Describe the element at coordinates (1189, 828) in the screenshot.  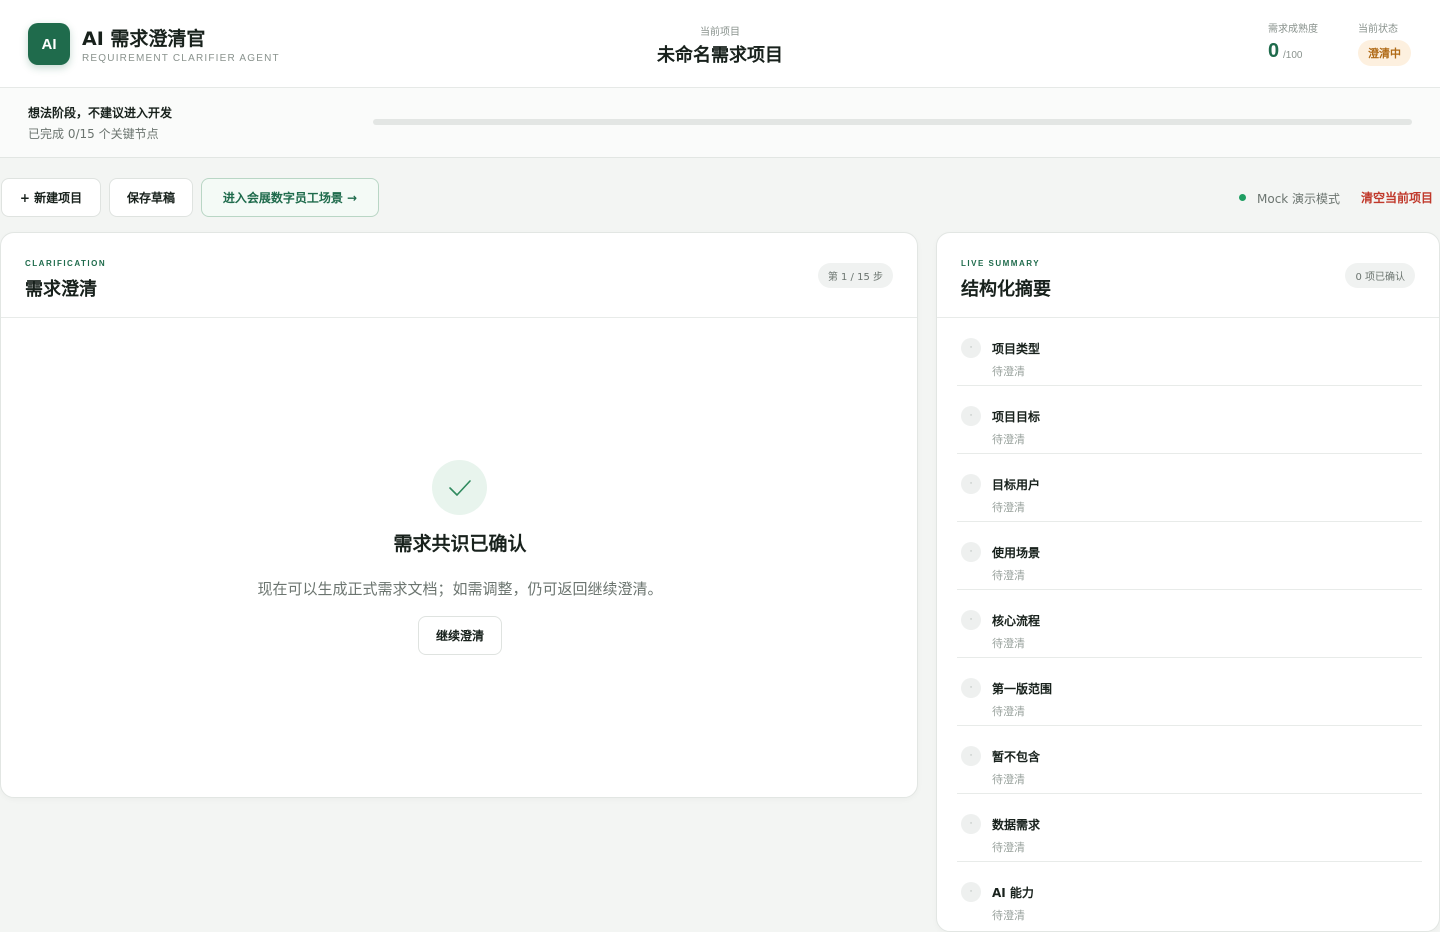
I see `summary-item: · 数据需求待澄清` at that location.